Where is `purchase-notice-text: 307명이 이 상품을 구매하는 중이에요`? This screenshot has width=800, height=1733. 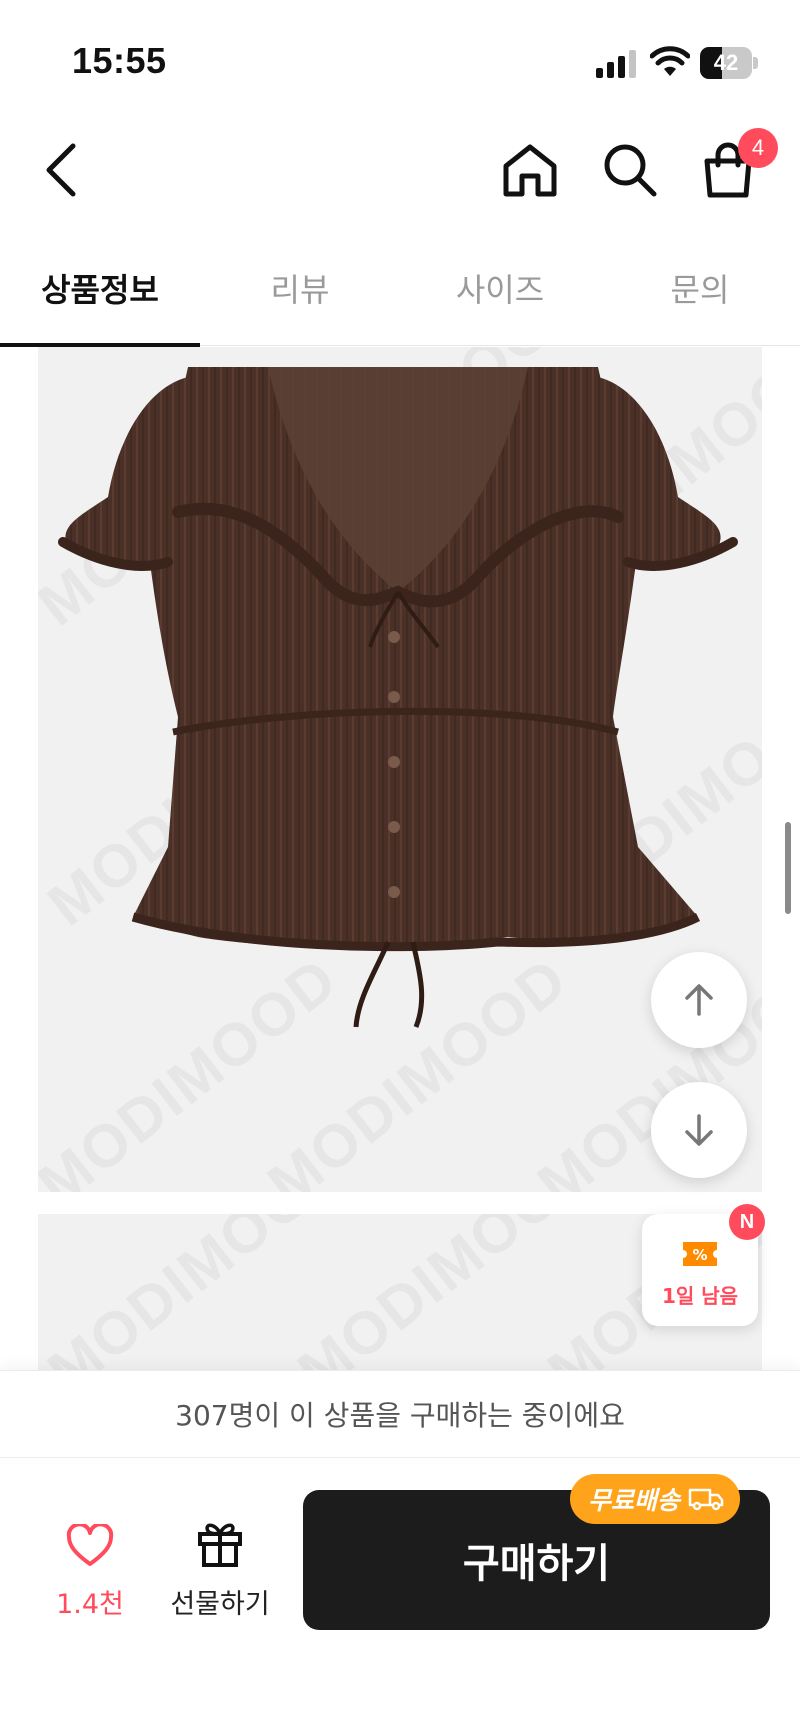
purchase-notice-text: 307명이 이 상품을 구매하는 중이에요 is located at coordinates (400, 1415).